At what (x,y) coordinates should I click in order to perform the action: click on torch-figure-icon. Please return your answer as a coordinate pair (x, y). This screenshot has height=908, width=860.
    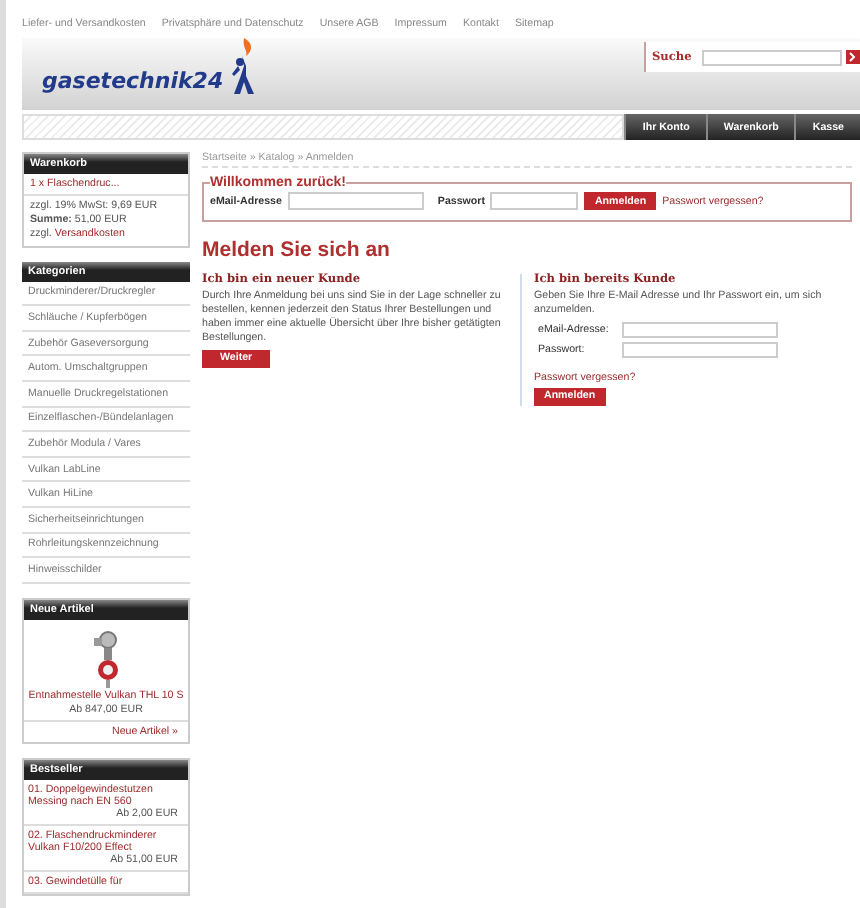
    Looking at the image, I should click on (243, 68).